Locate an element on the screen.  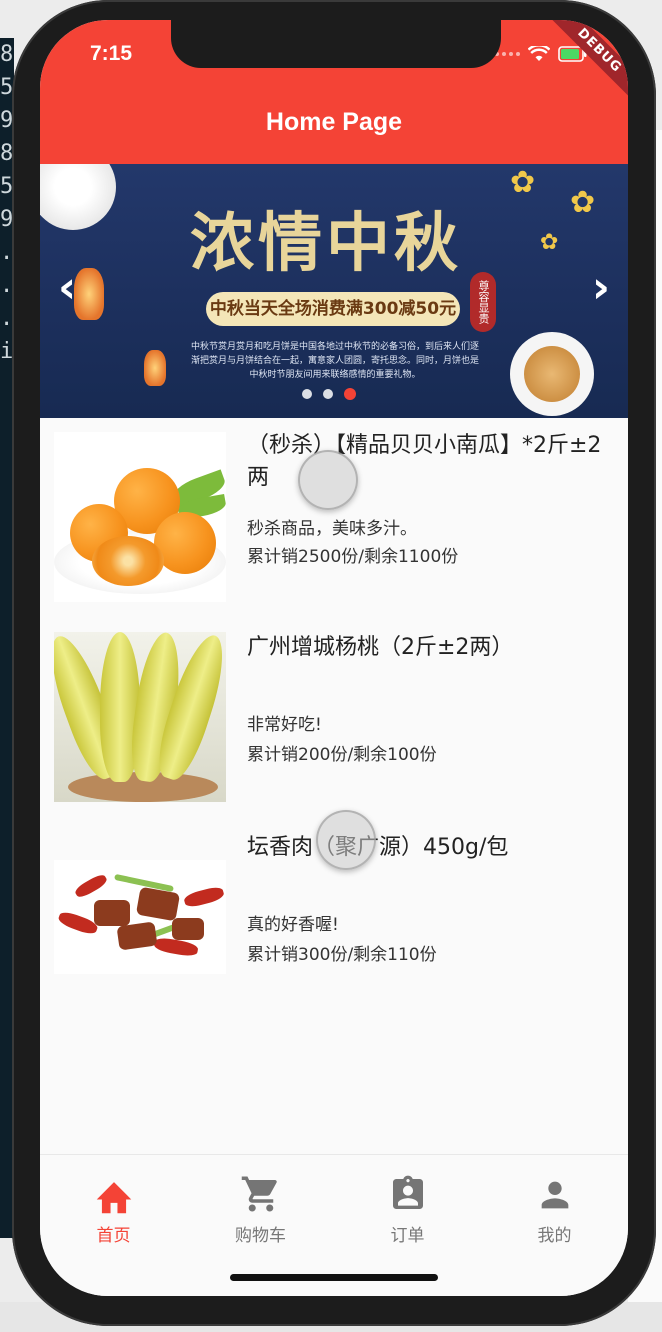
debug-banner: DEBUG is located at coordinates (586, 62).